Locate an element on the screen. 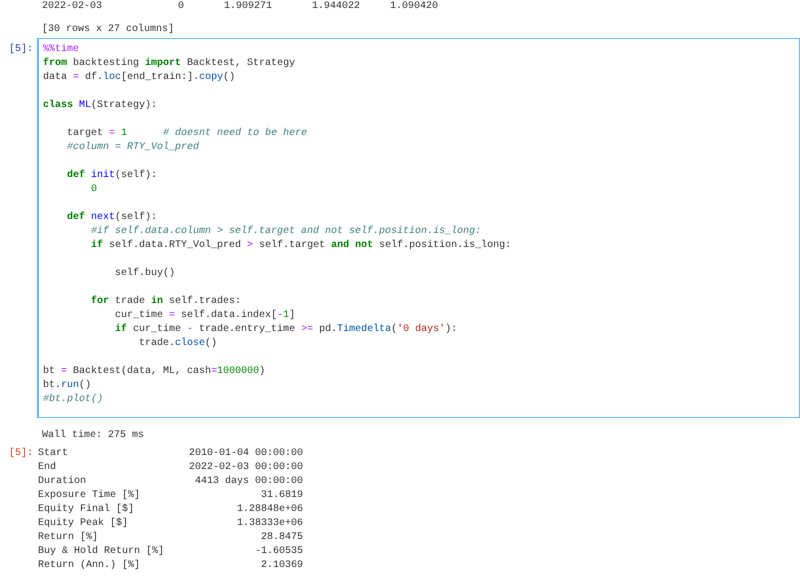 Image resolution: width=800 pixels, height=576 pixels. stat-label: Start is located at coordinates (54, 454).